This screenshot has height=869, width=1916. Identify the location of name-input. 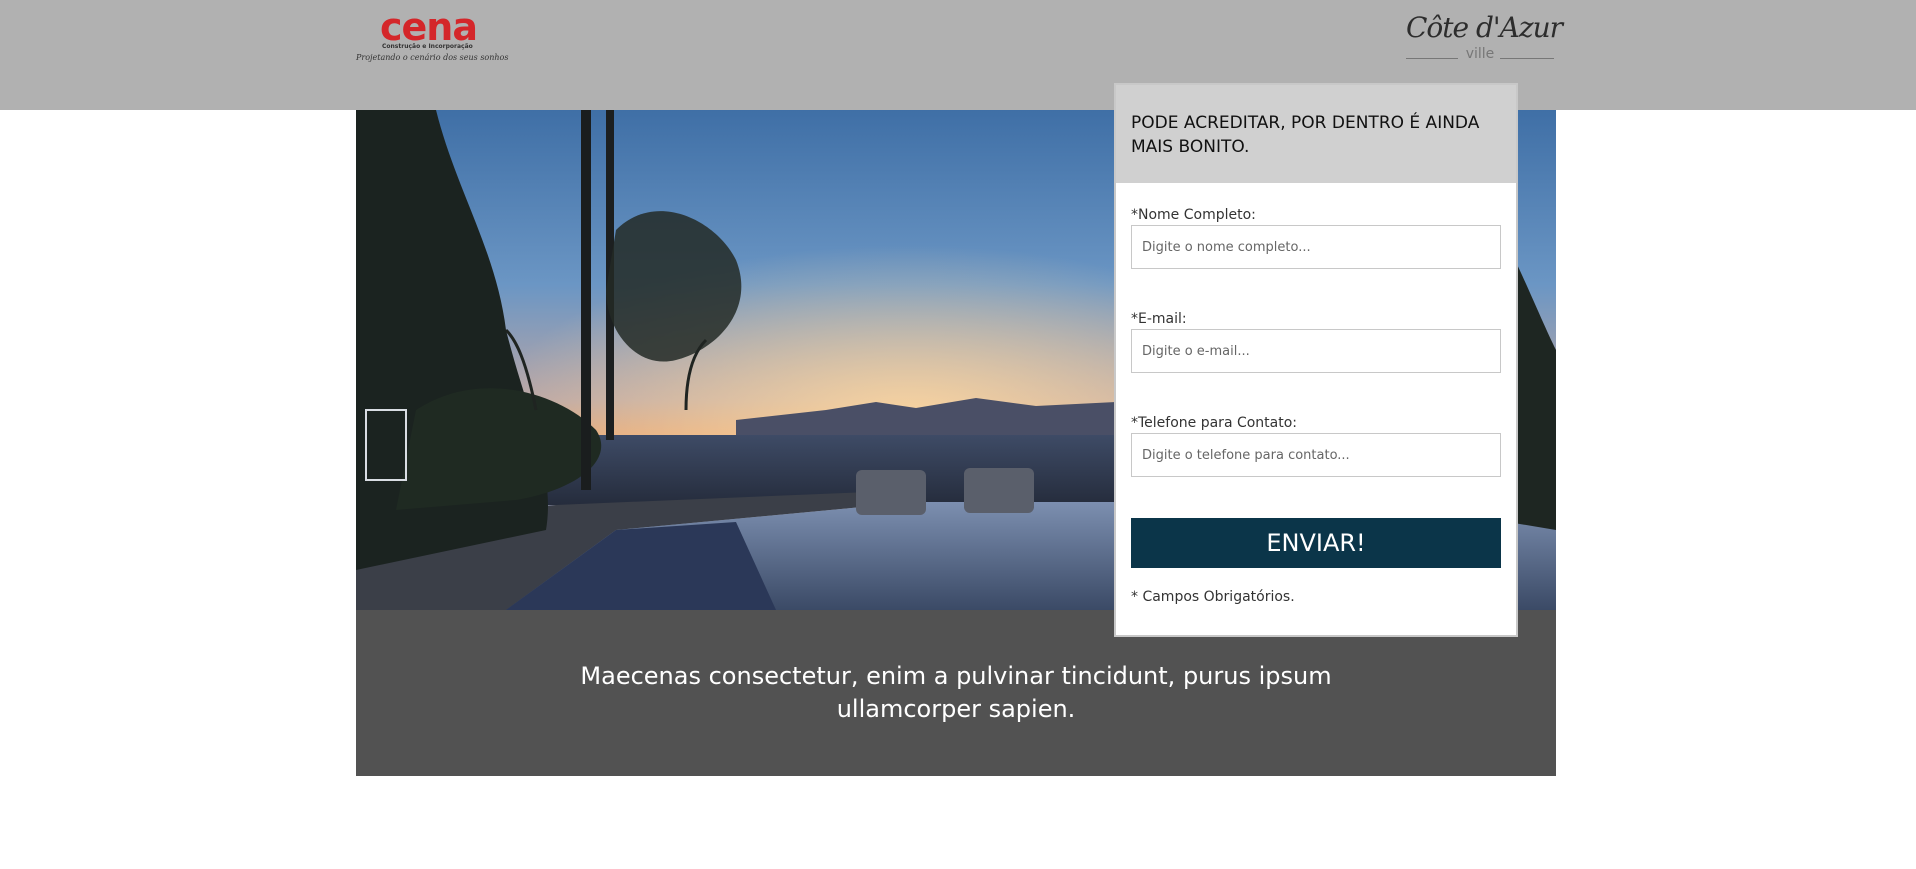
(1316, 247).